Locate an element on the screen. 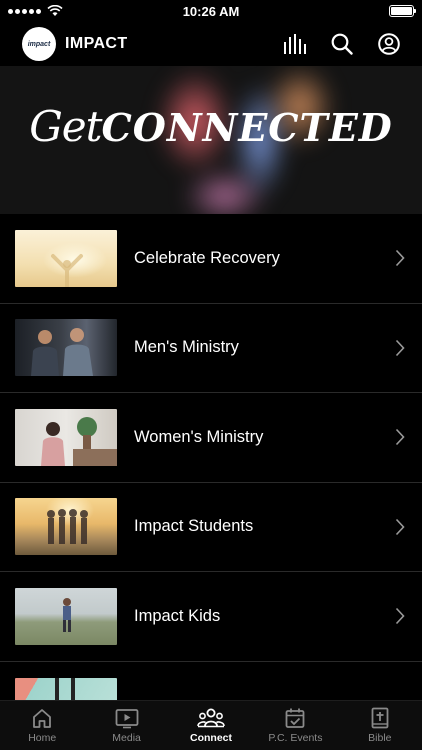 This screenshot has width=422, height=750. tab-bible: Bible is located at coordinates (380, 725).